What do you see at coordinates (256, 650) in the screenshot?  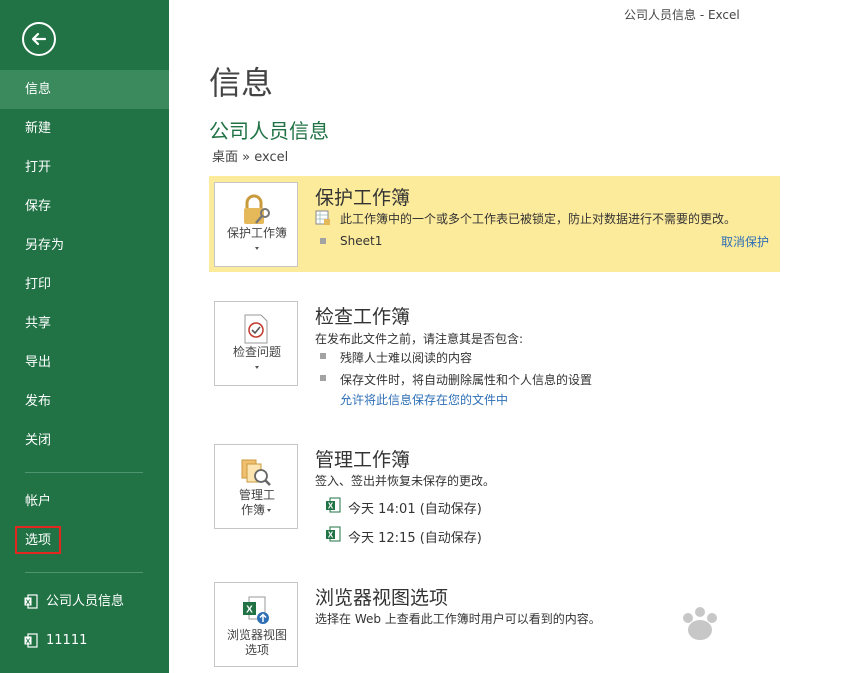 I see `browser-tile-label-line2: 选项` at bounding box center [256, 650].